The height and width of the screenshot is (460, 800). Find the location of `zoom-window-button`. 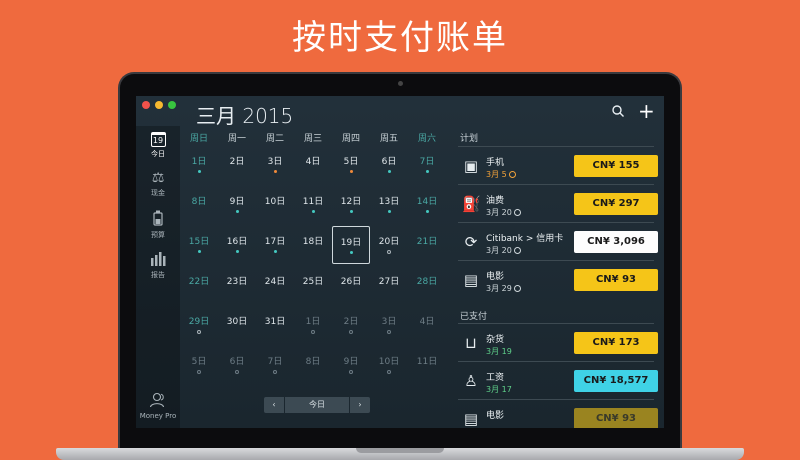

zoom-window-button is located at coordinates (172, 105).